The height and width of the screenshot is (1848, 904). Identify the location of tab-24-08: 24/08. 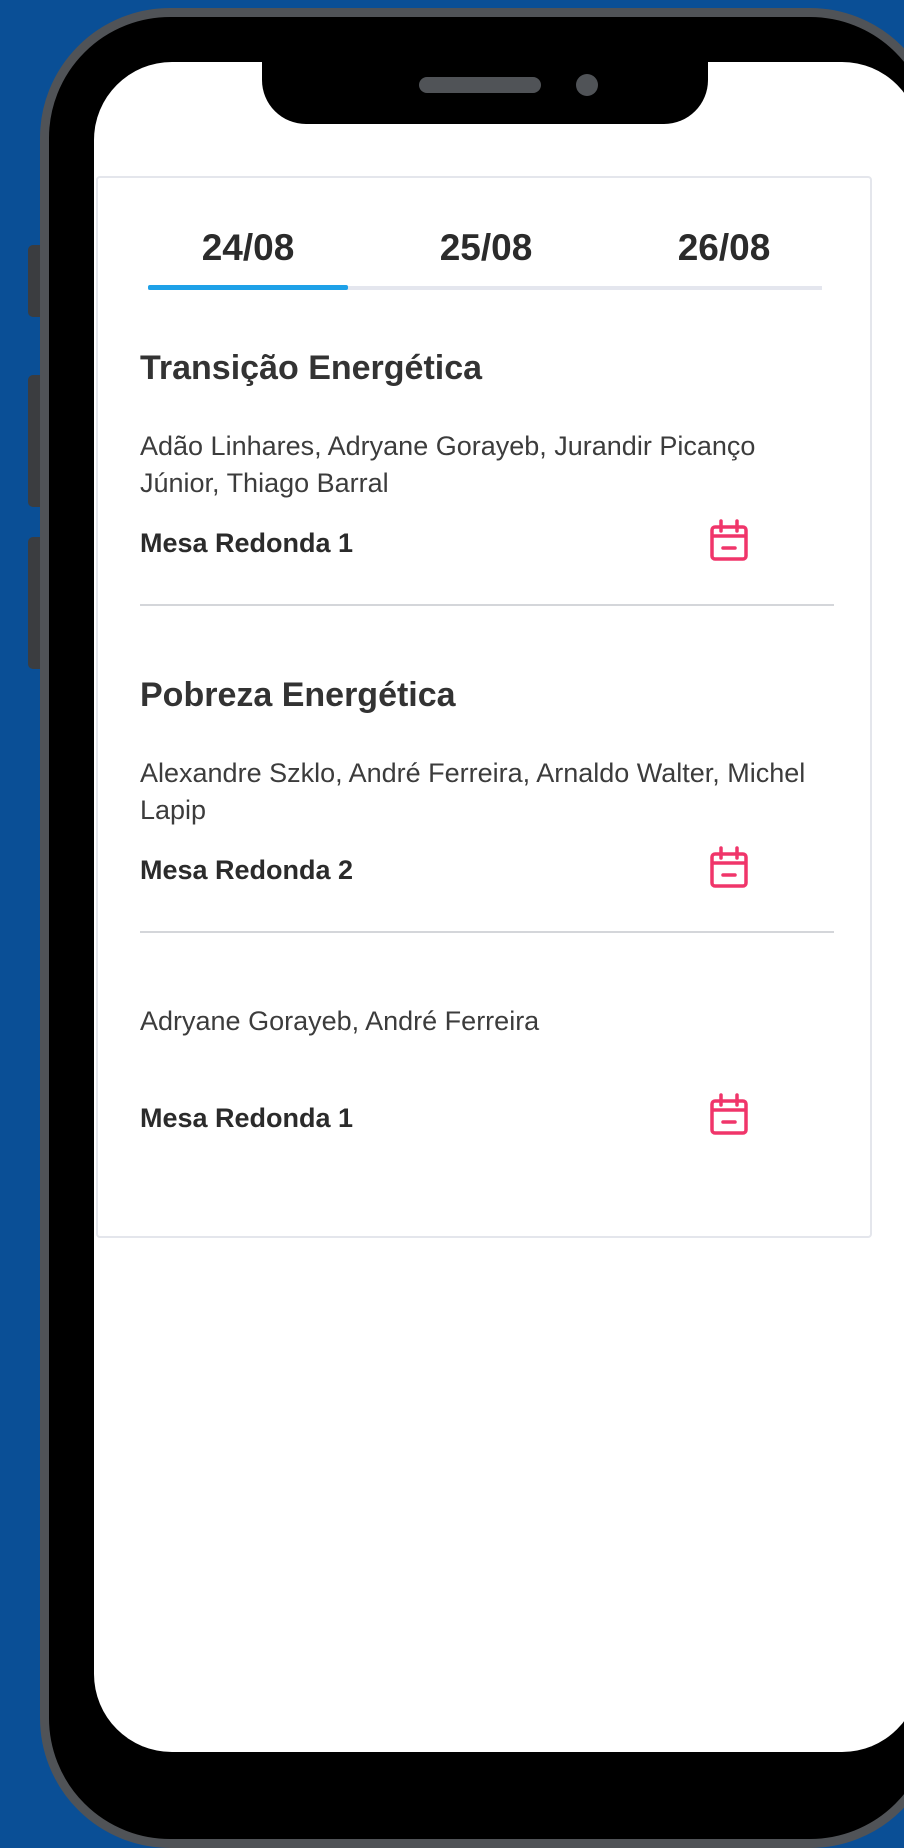
(248, 253).